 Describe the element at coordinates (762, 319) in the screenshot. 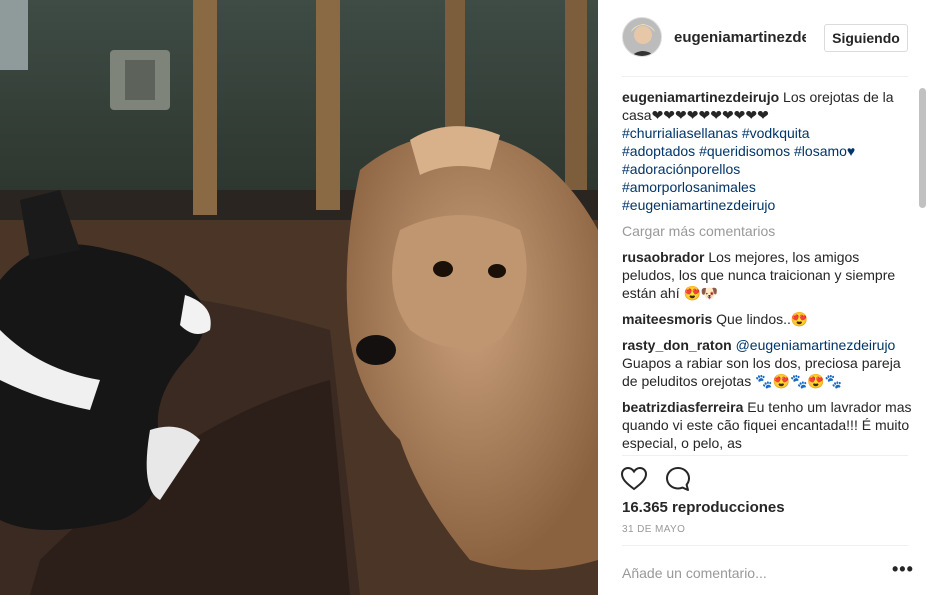

I see `comment-text: Que lindos..😍` at that location.